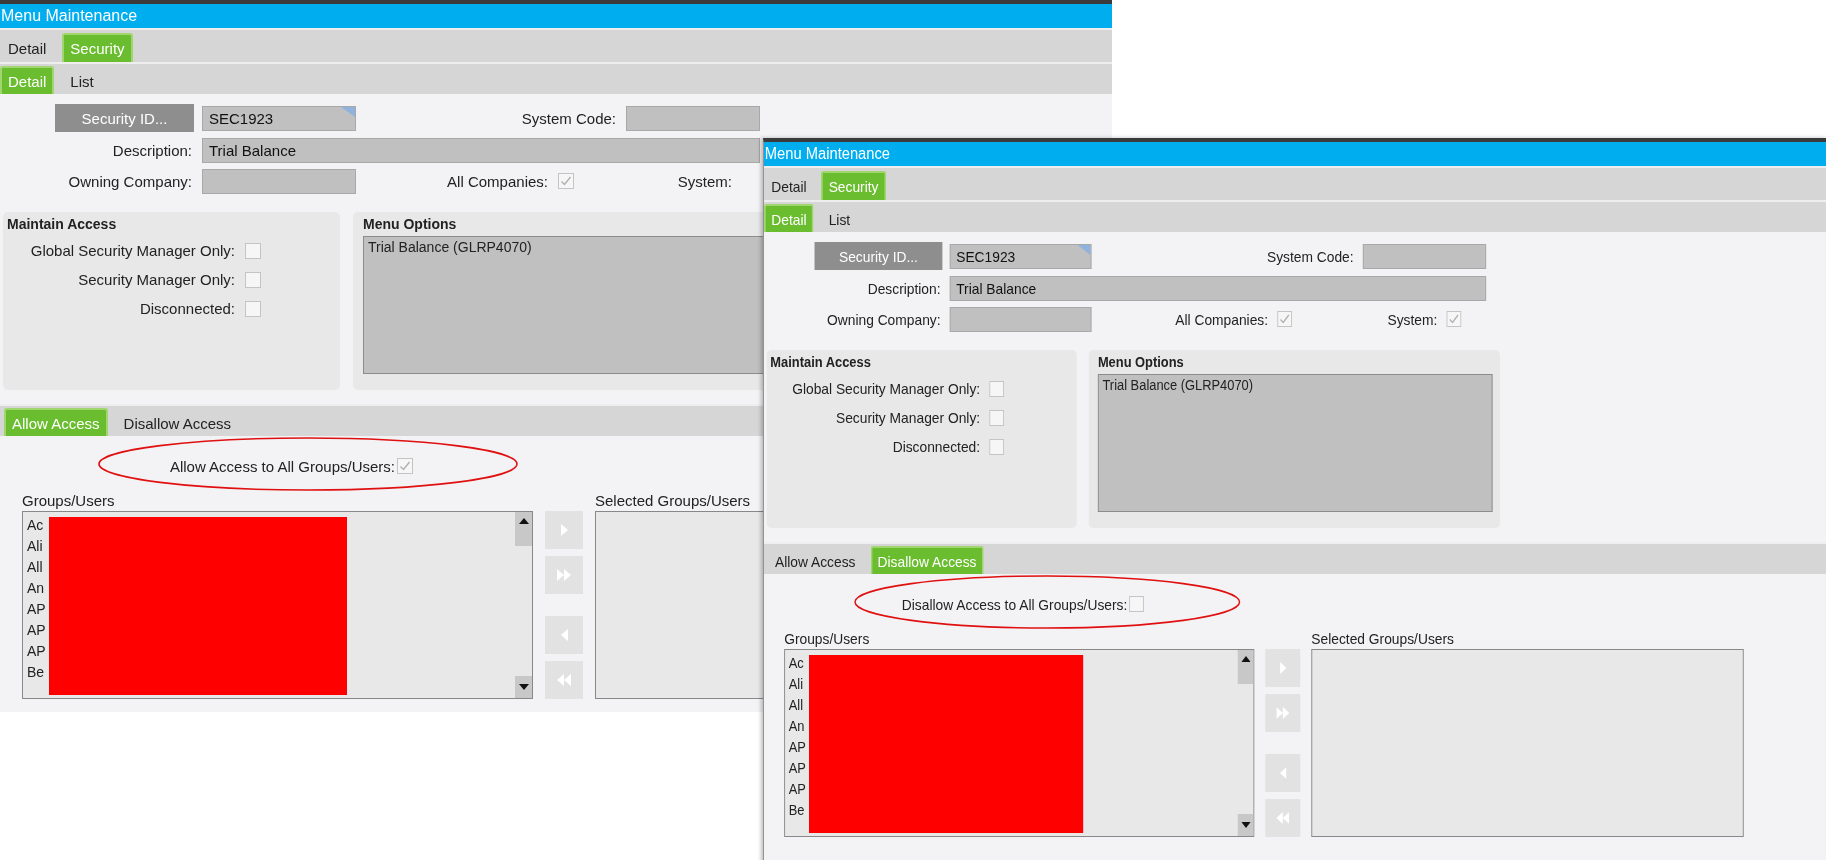  What do you see at coordinates (281, 466) in the screenshot?
I see `option-label: Allow Access to All Groups/Users:` at bounding box center [281, 466].